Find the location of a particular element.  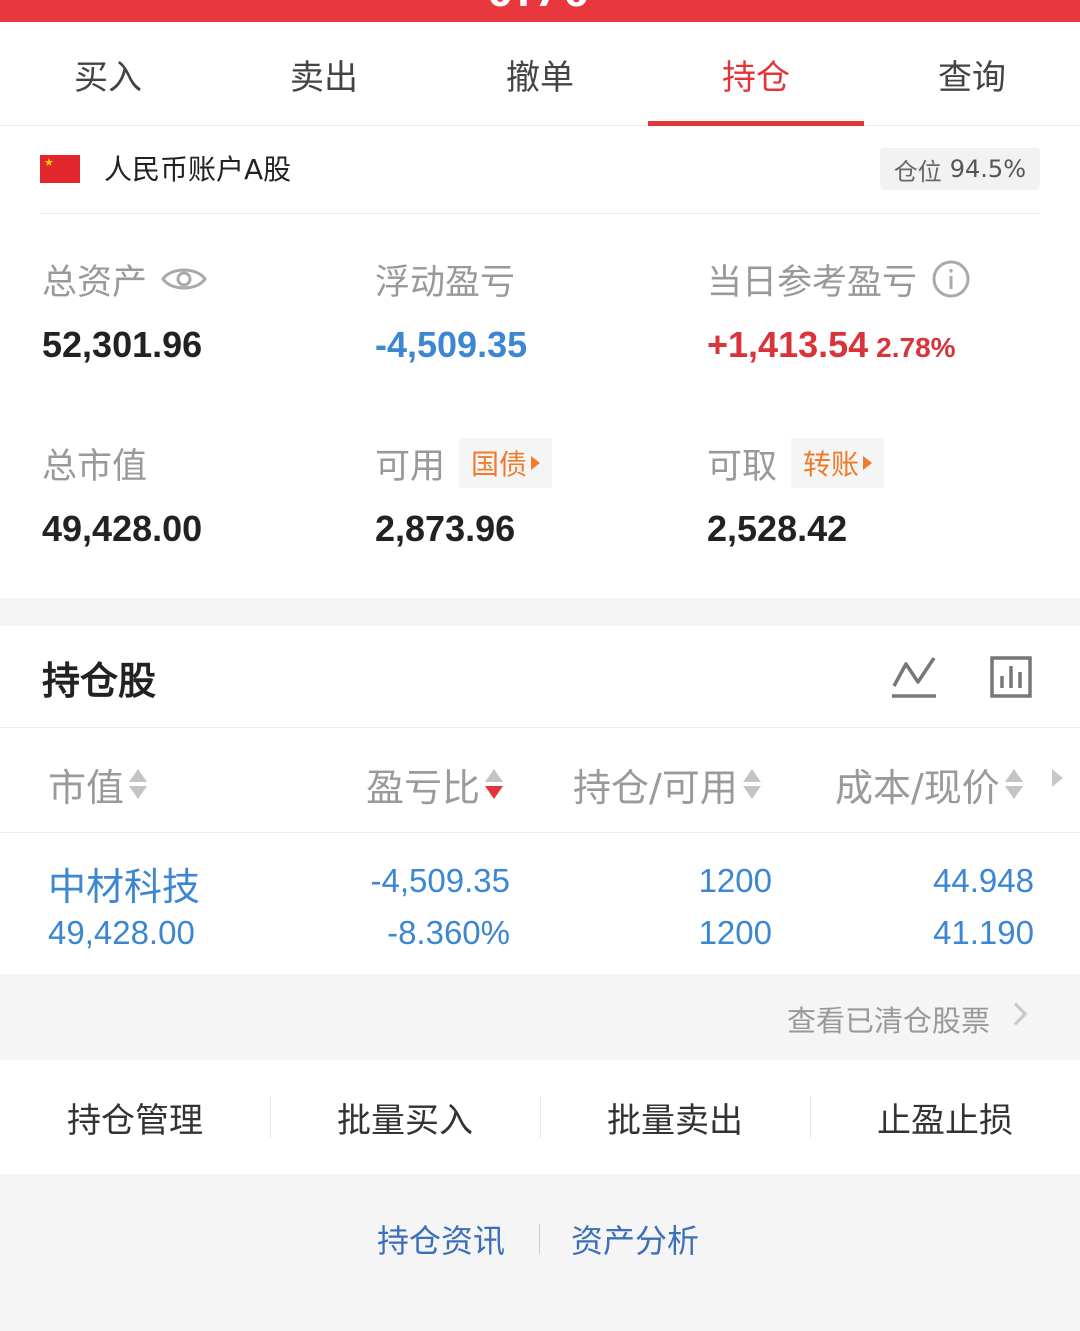

col-pl-ratio: 盈亏比 is located at coordinates (435, 784).